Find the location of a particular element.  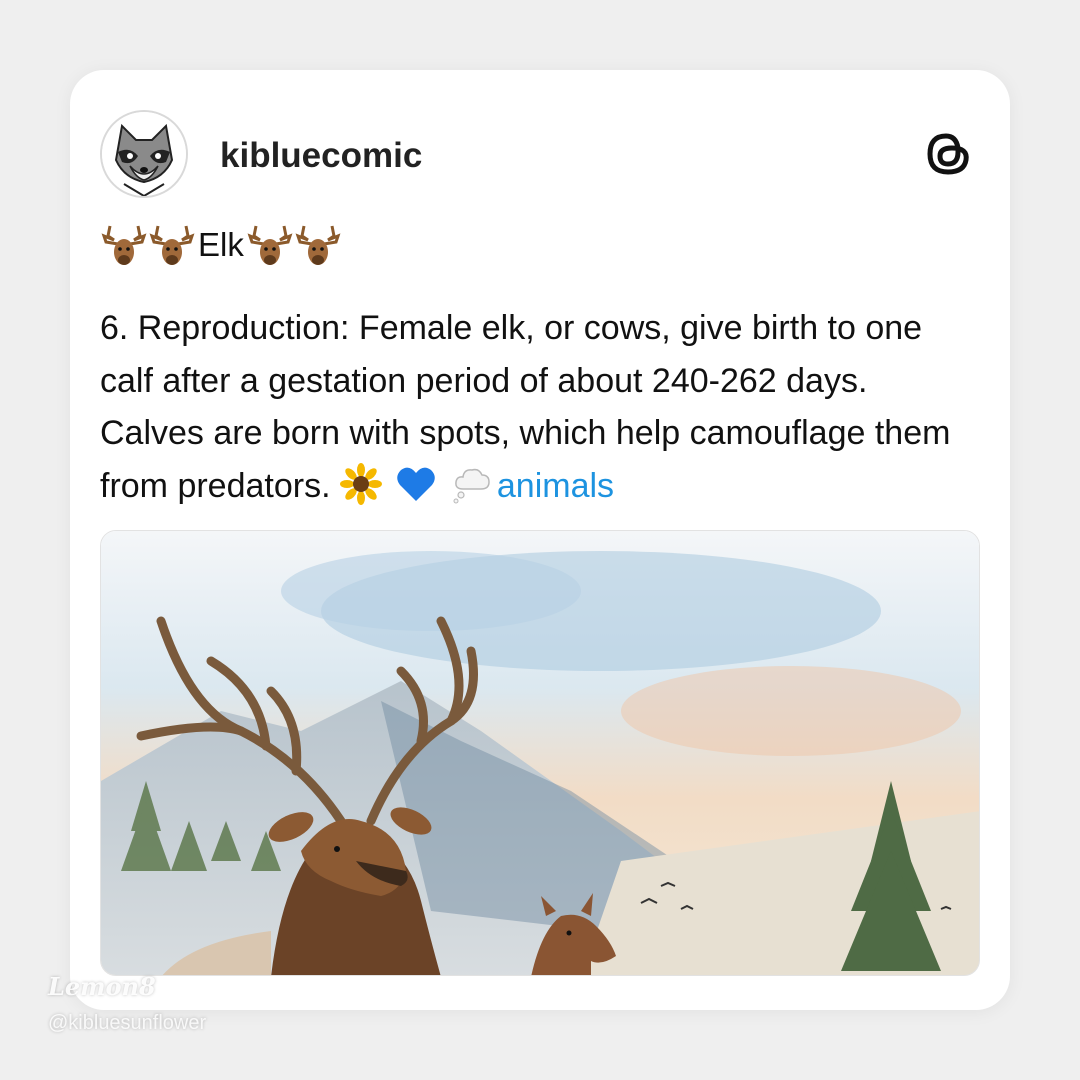

username: kibluecomic is located at coordinates (321, 156).